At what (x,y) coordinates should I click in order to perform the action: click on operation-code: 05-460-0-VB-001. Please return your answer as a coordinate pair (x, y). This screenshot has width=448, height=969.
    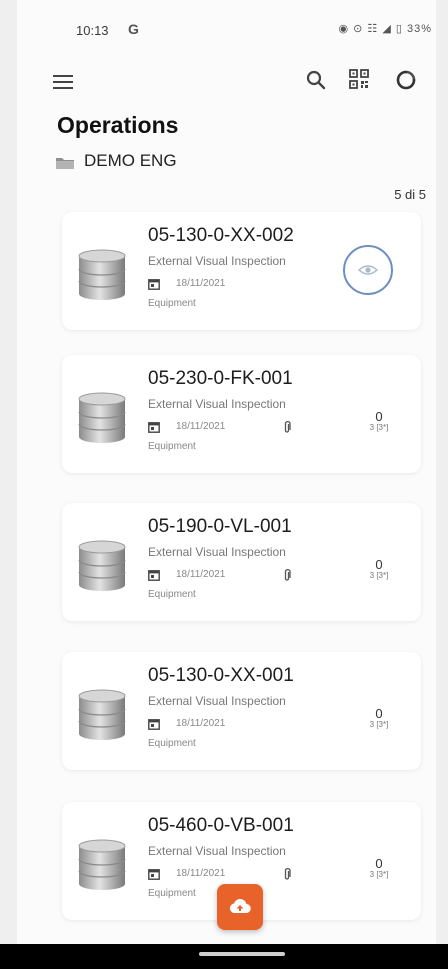
    Looking at the image, I should click on (221, 825).